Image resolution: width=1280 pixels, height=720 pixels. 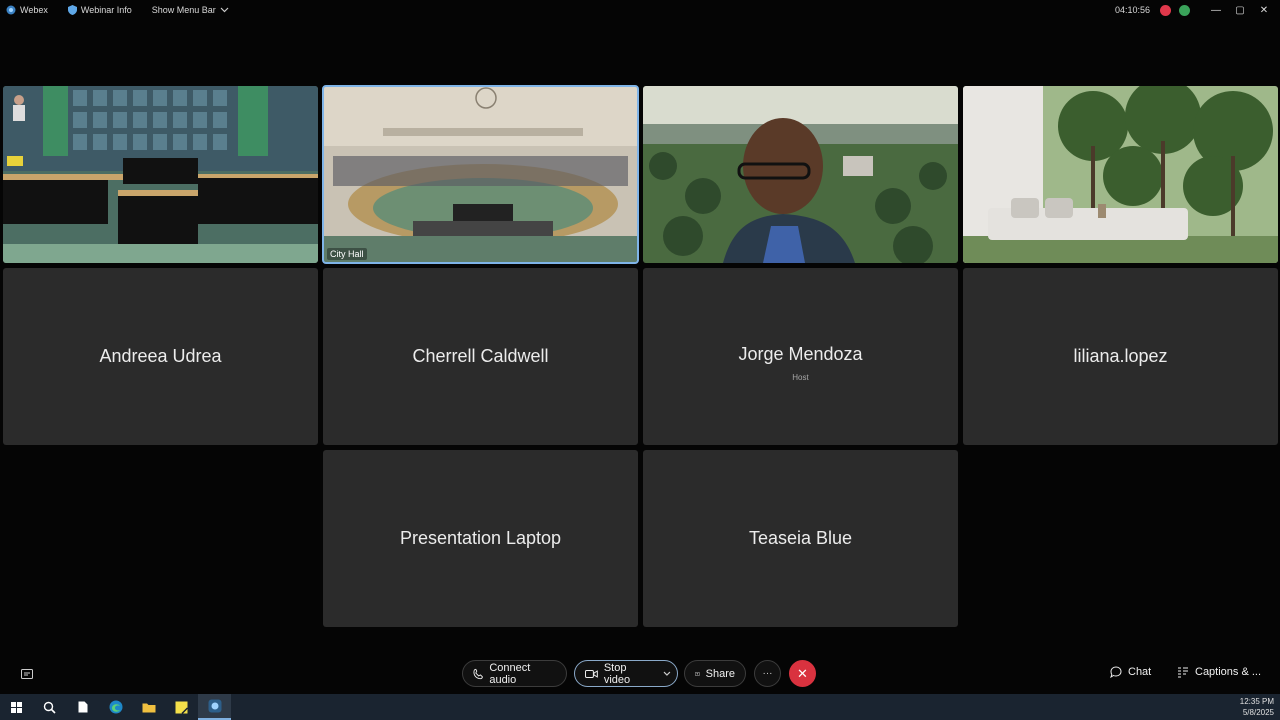 I want to click on share-button: Share, so click(x=715, y=673).